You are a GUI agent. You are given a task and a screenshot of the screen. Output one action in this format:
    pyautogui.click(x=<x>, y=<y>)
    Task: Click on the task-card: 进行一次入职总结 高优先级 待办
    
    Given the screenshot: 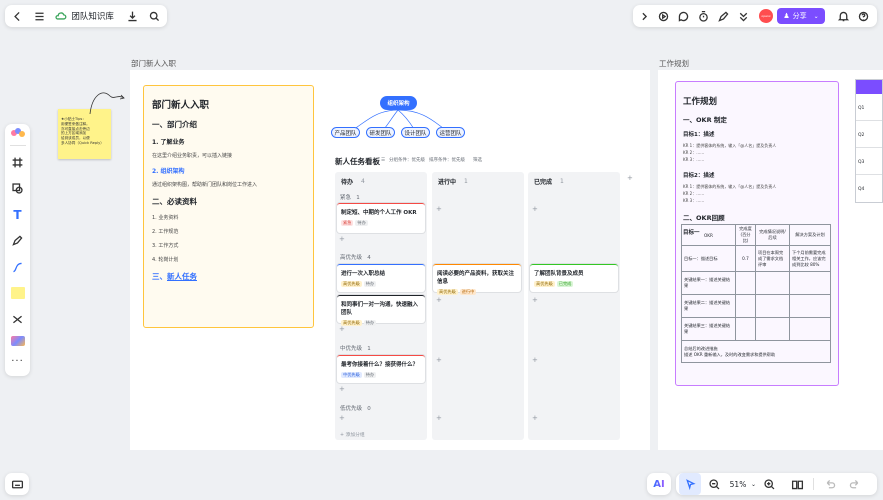 What is the action you would take?
    pyautogui.click(x=381, y=278)
    